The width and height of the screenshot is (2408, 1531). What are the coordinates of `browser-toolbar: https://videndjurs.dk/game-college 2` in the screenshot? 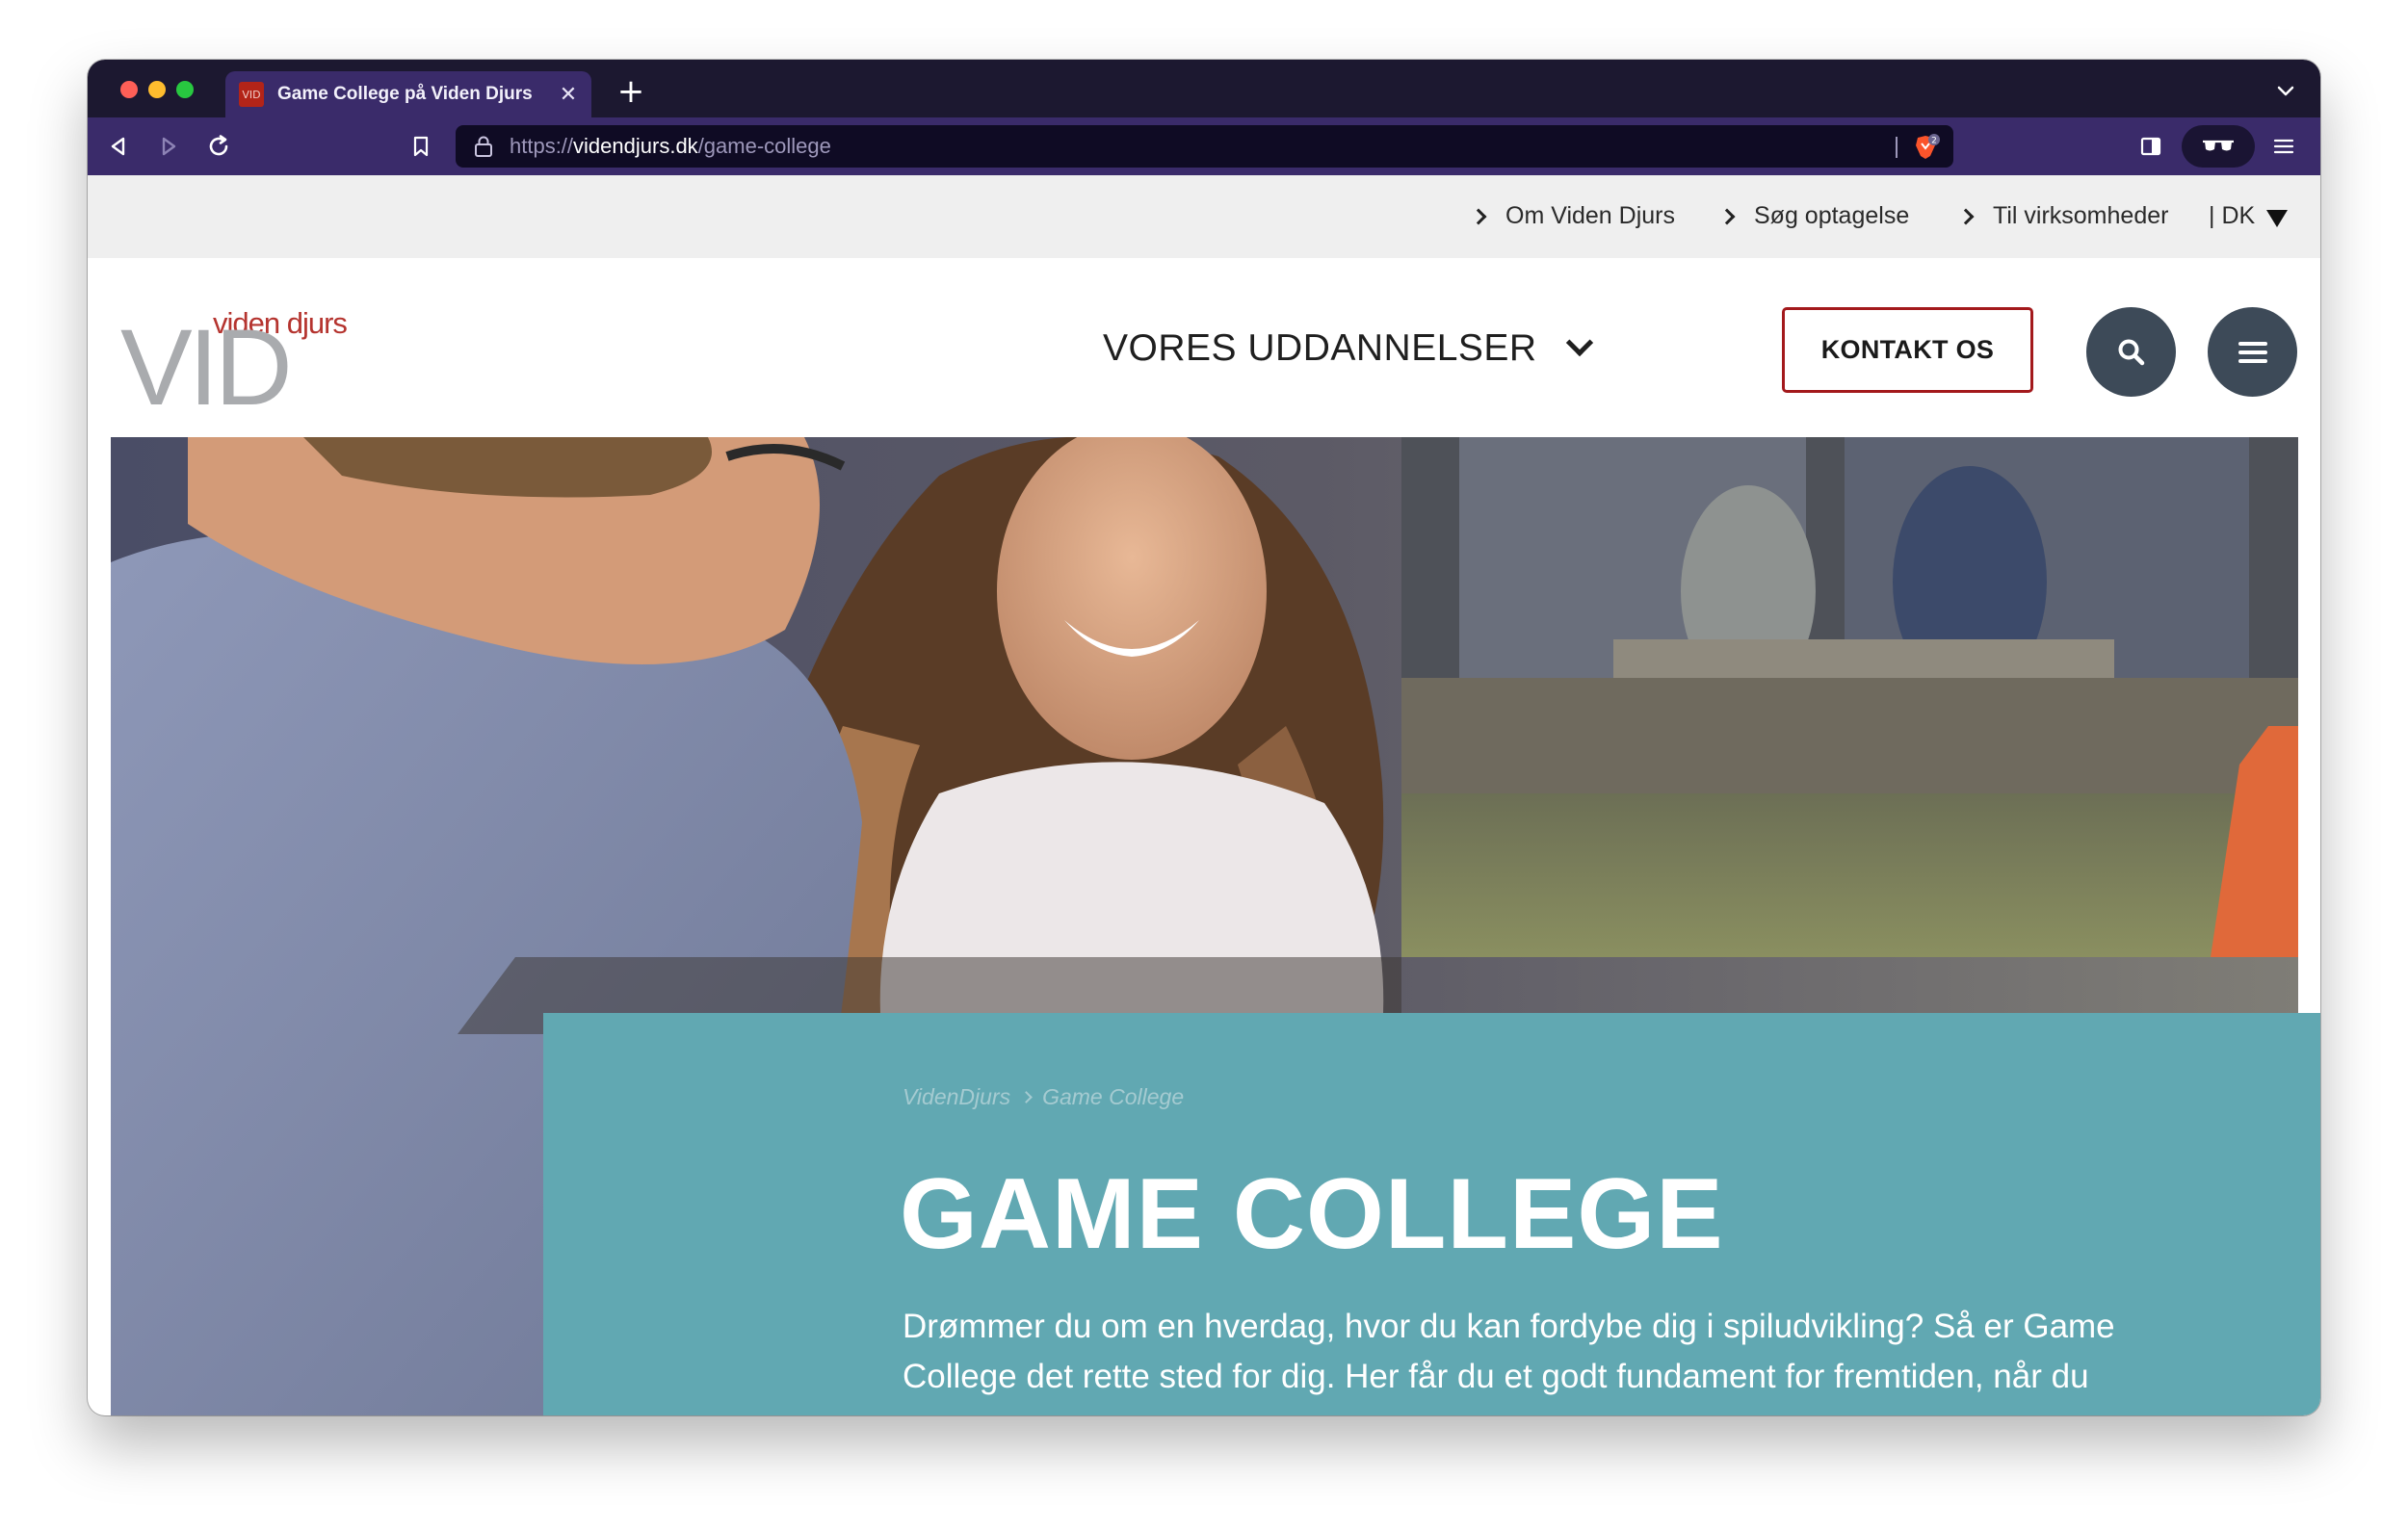 It's located at (1204, 146).